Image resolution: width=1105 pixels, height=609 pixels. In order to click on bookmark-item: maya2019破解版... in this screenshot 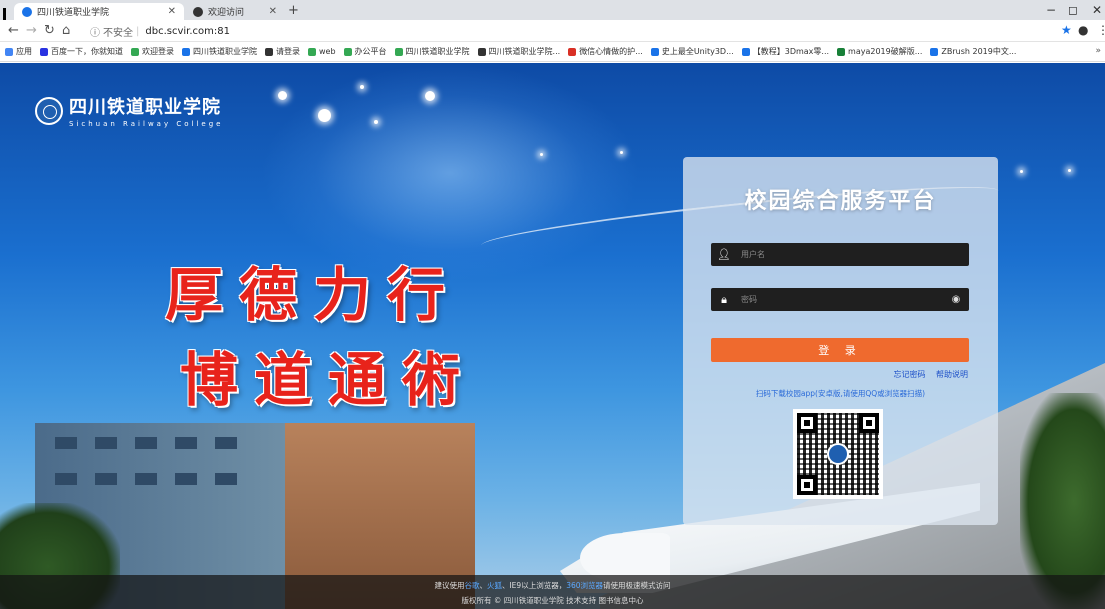, I will do `click(879, 51)`.